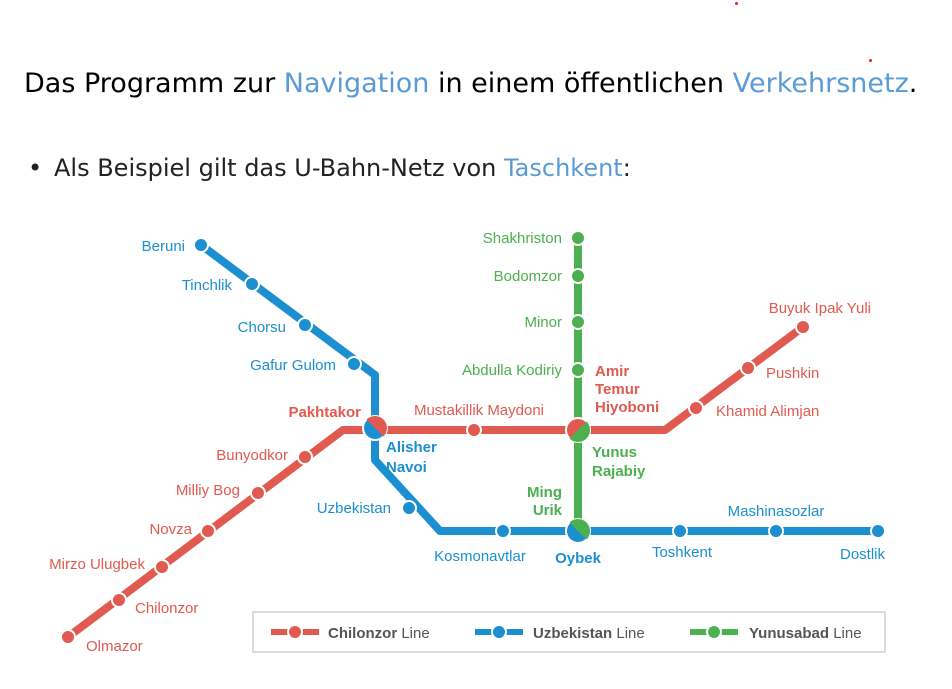  Describe the element at coordinates (619, 471) in the screenshot. I see `label-rajabiy: Rajabiy` at that location.